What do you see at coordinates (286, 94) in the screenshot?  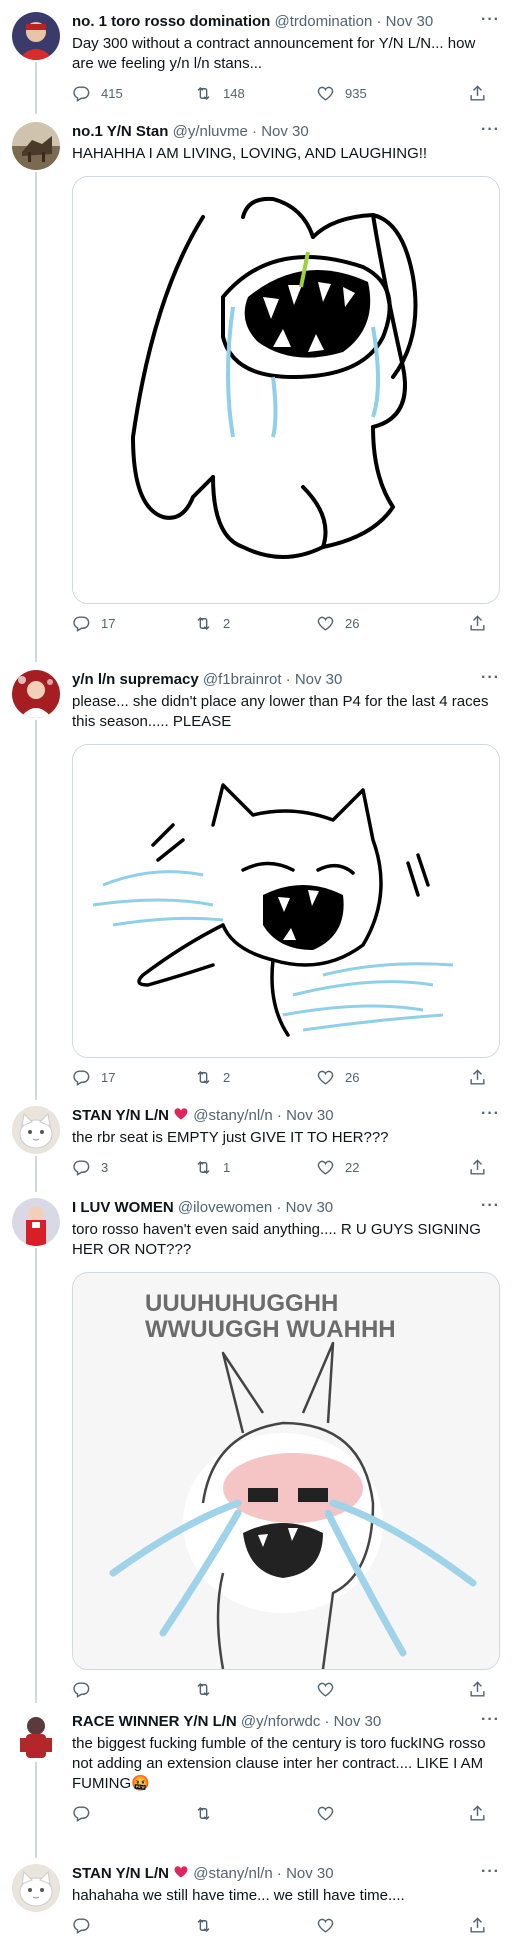 I see `action-bar: 415 148 935` at bounding box center [286, 94].